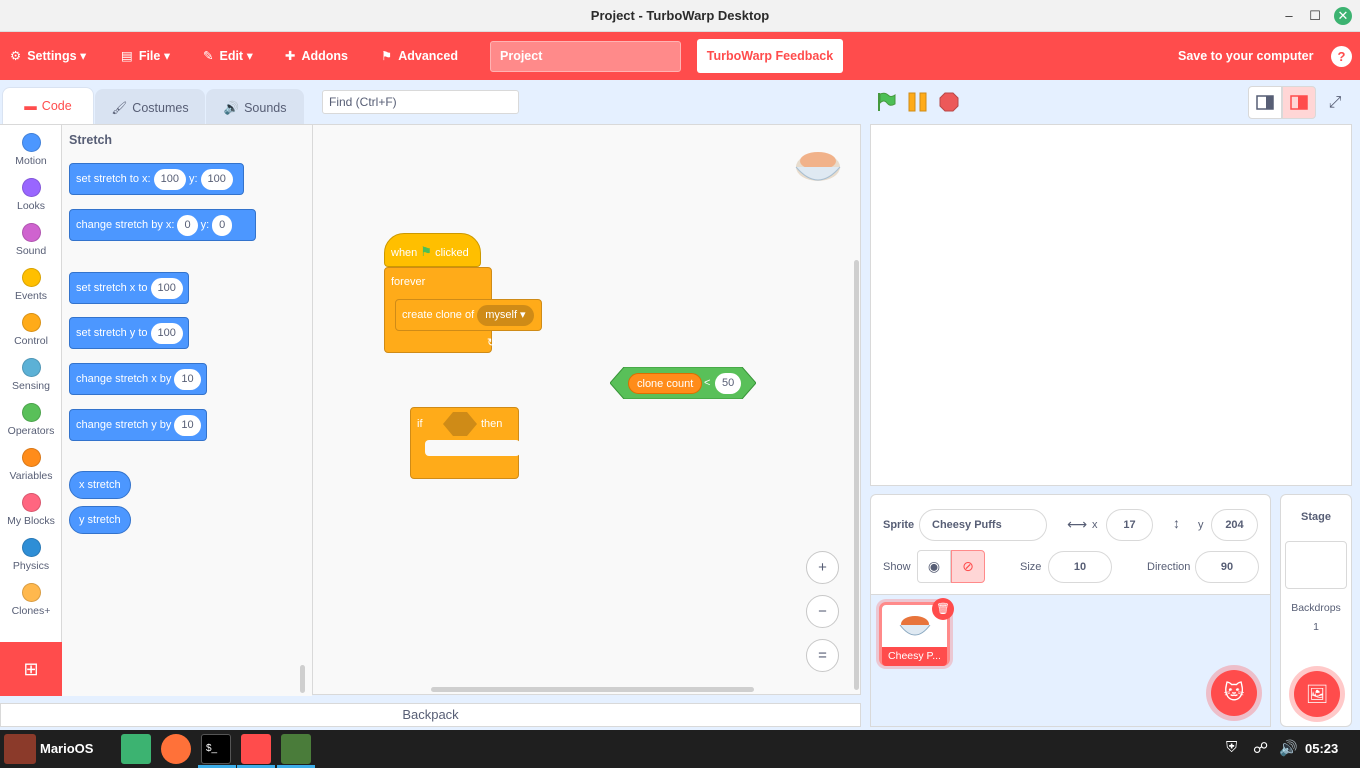 The image size is (1360, 768). Describe the element at coordinates (100, 520) in the screenshot. I see `y-stretch-reporter: y stretch` at that location.